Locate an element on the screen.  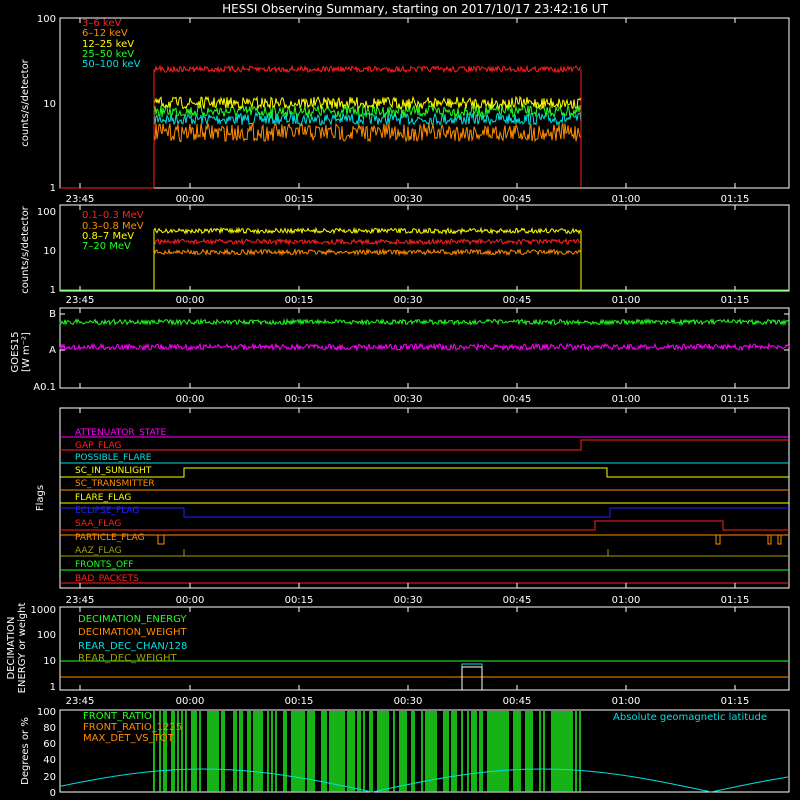
legend-entry: REAR_DEC_WEIGHT is located at coordinates (127, 658).